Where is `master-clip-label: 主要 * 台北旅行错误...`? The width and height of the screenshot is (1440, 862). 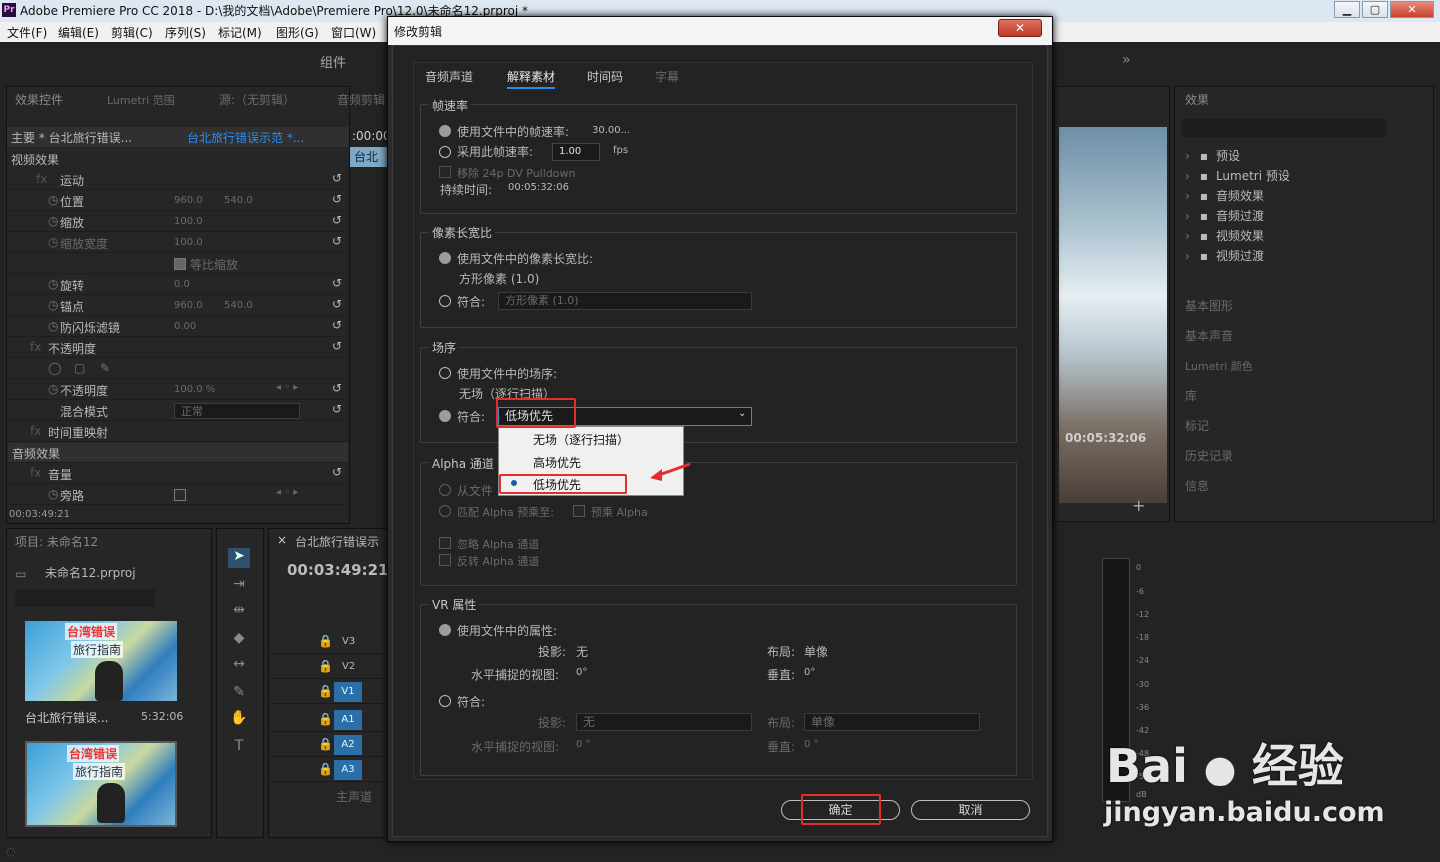
master-clip-label: 主要 * 台北旅行错误... is located at coordinates (71, 137).